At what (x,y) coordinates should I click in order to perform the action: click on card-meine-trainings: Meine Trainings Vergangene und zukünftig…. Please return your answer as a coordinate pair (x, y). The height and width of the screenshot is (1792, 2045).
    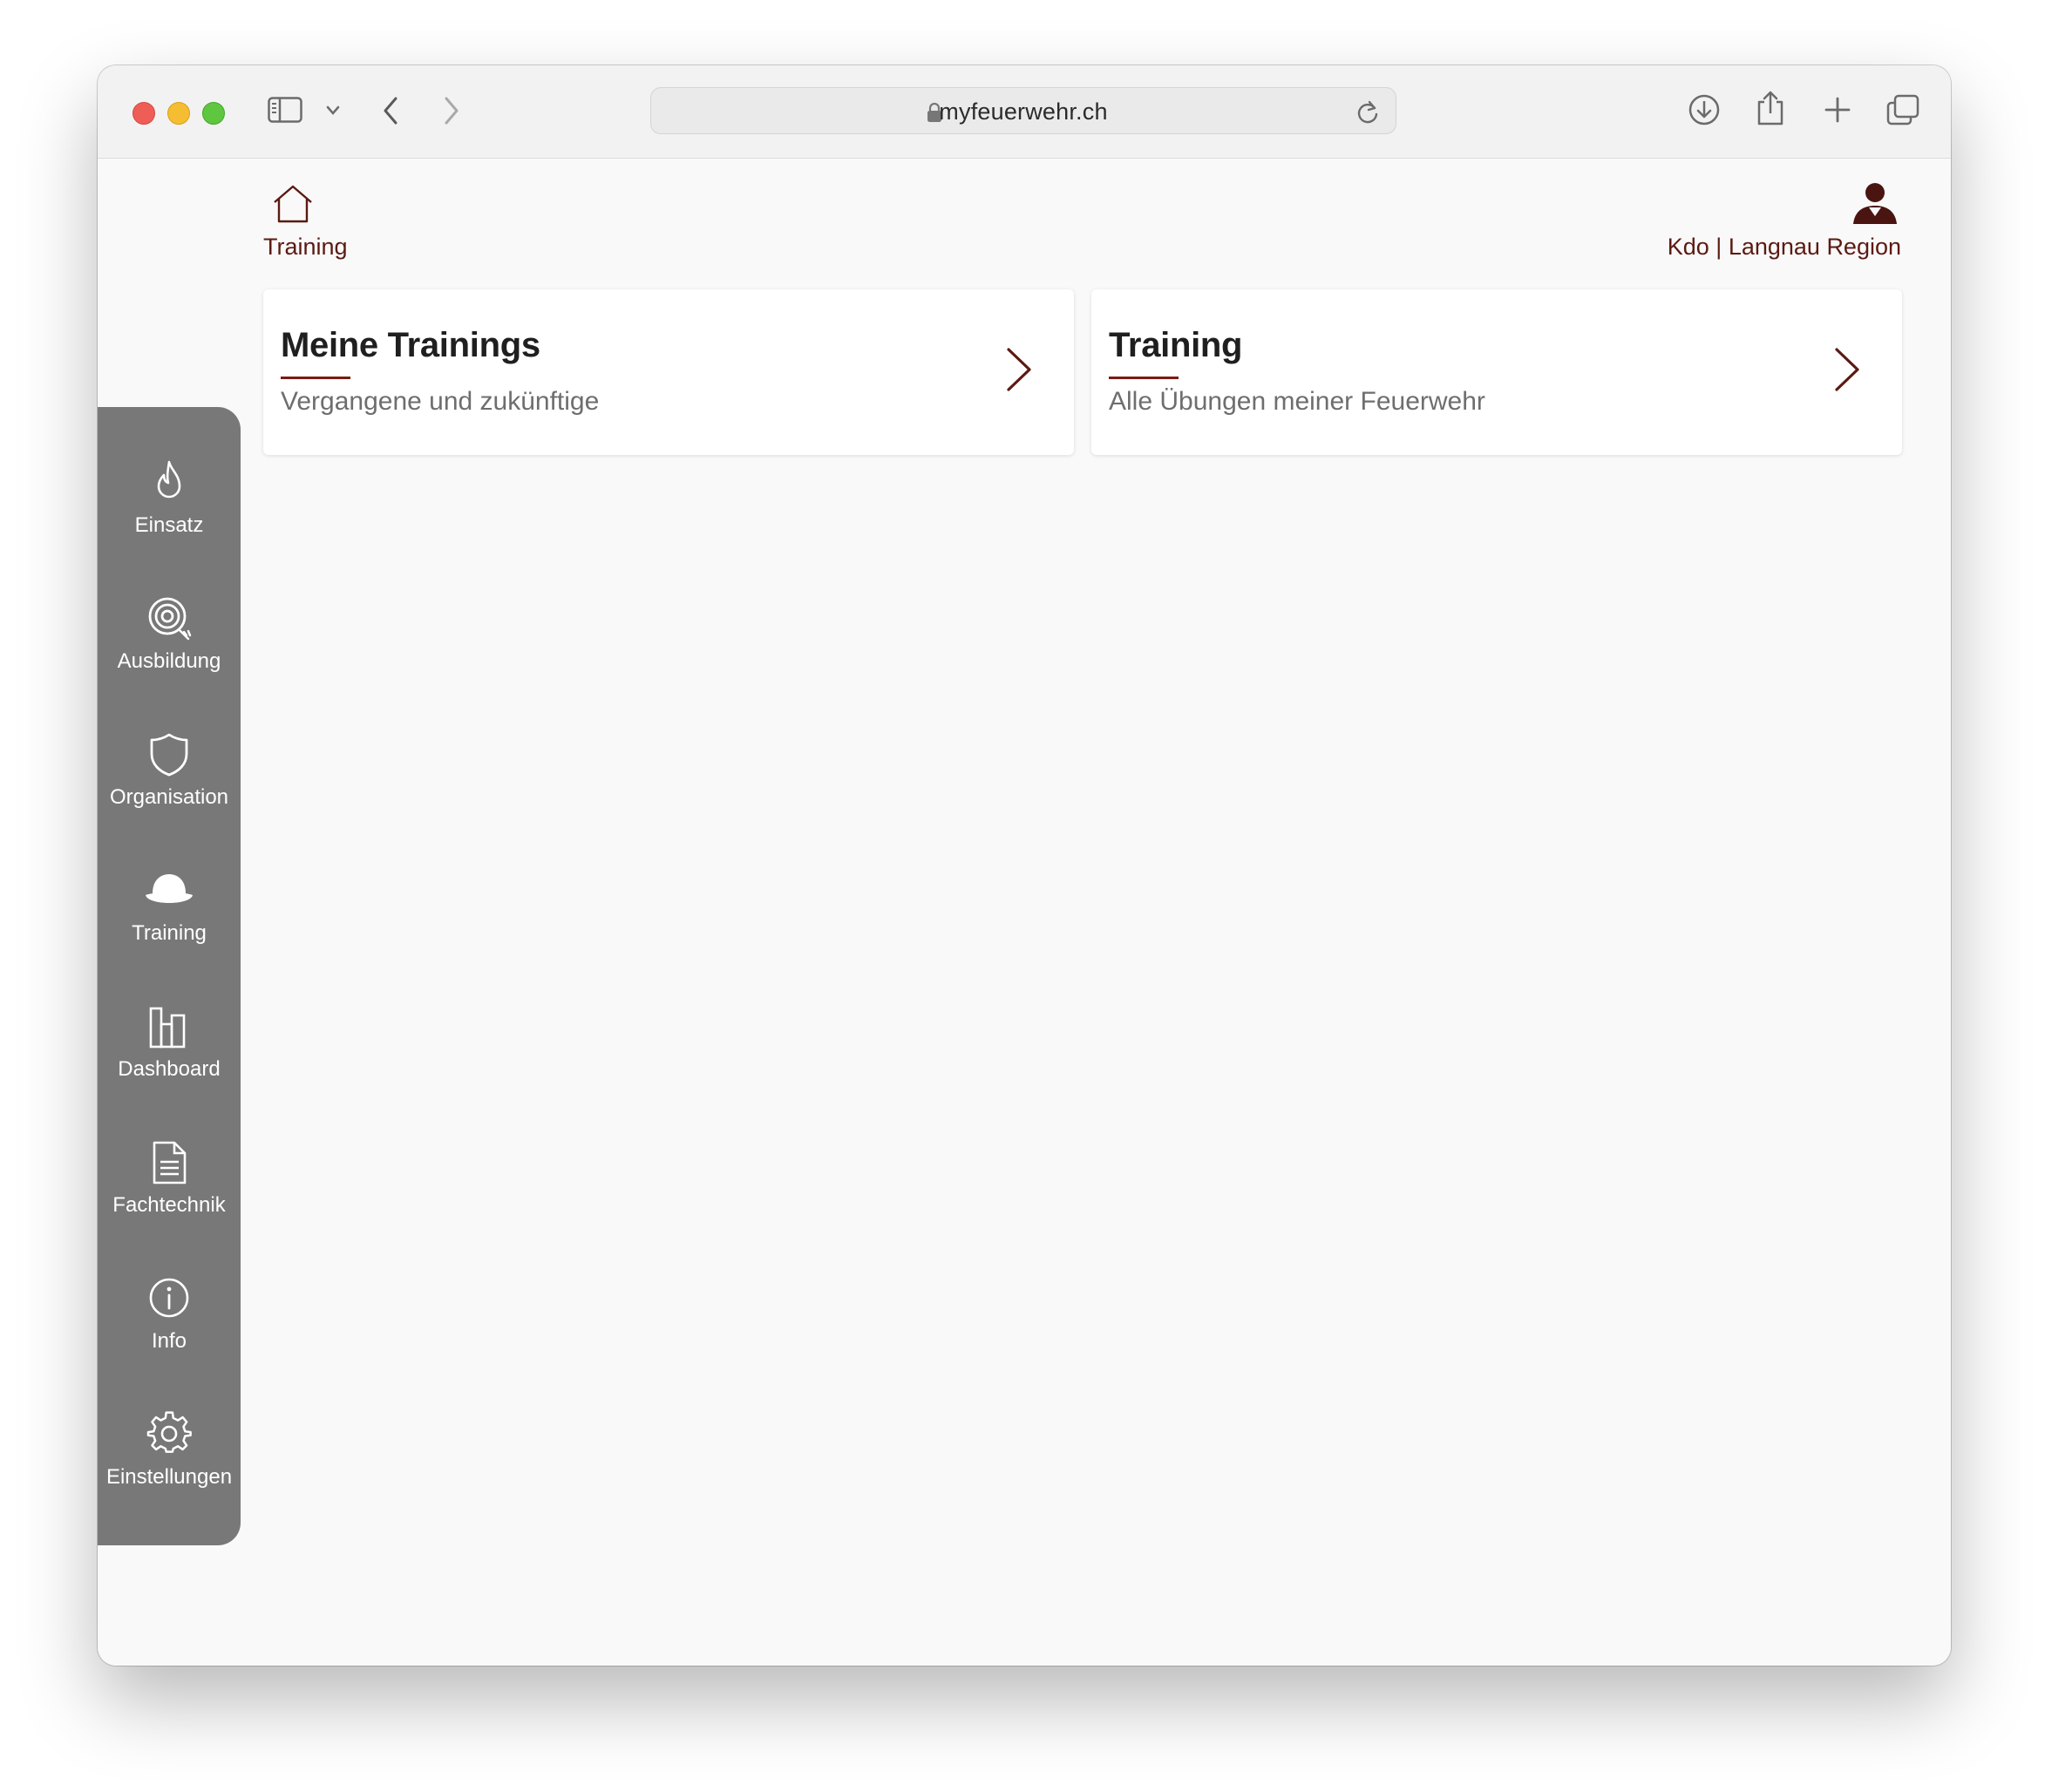
    Looking at the image, I should click on (668, 372).